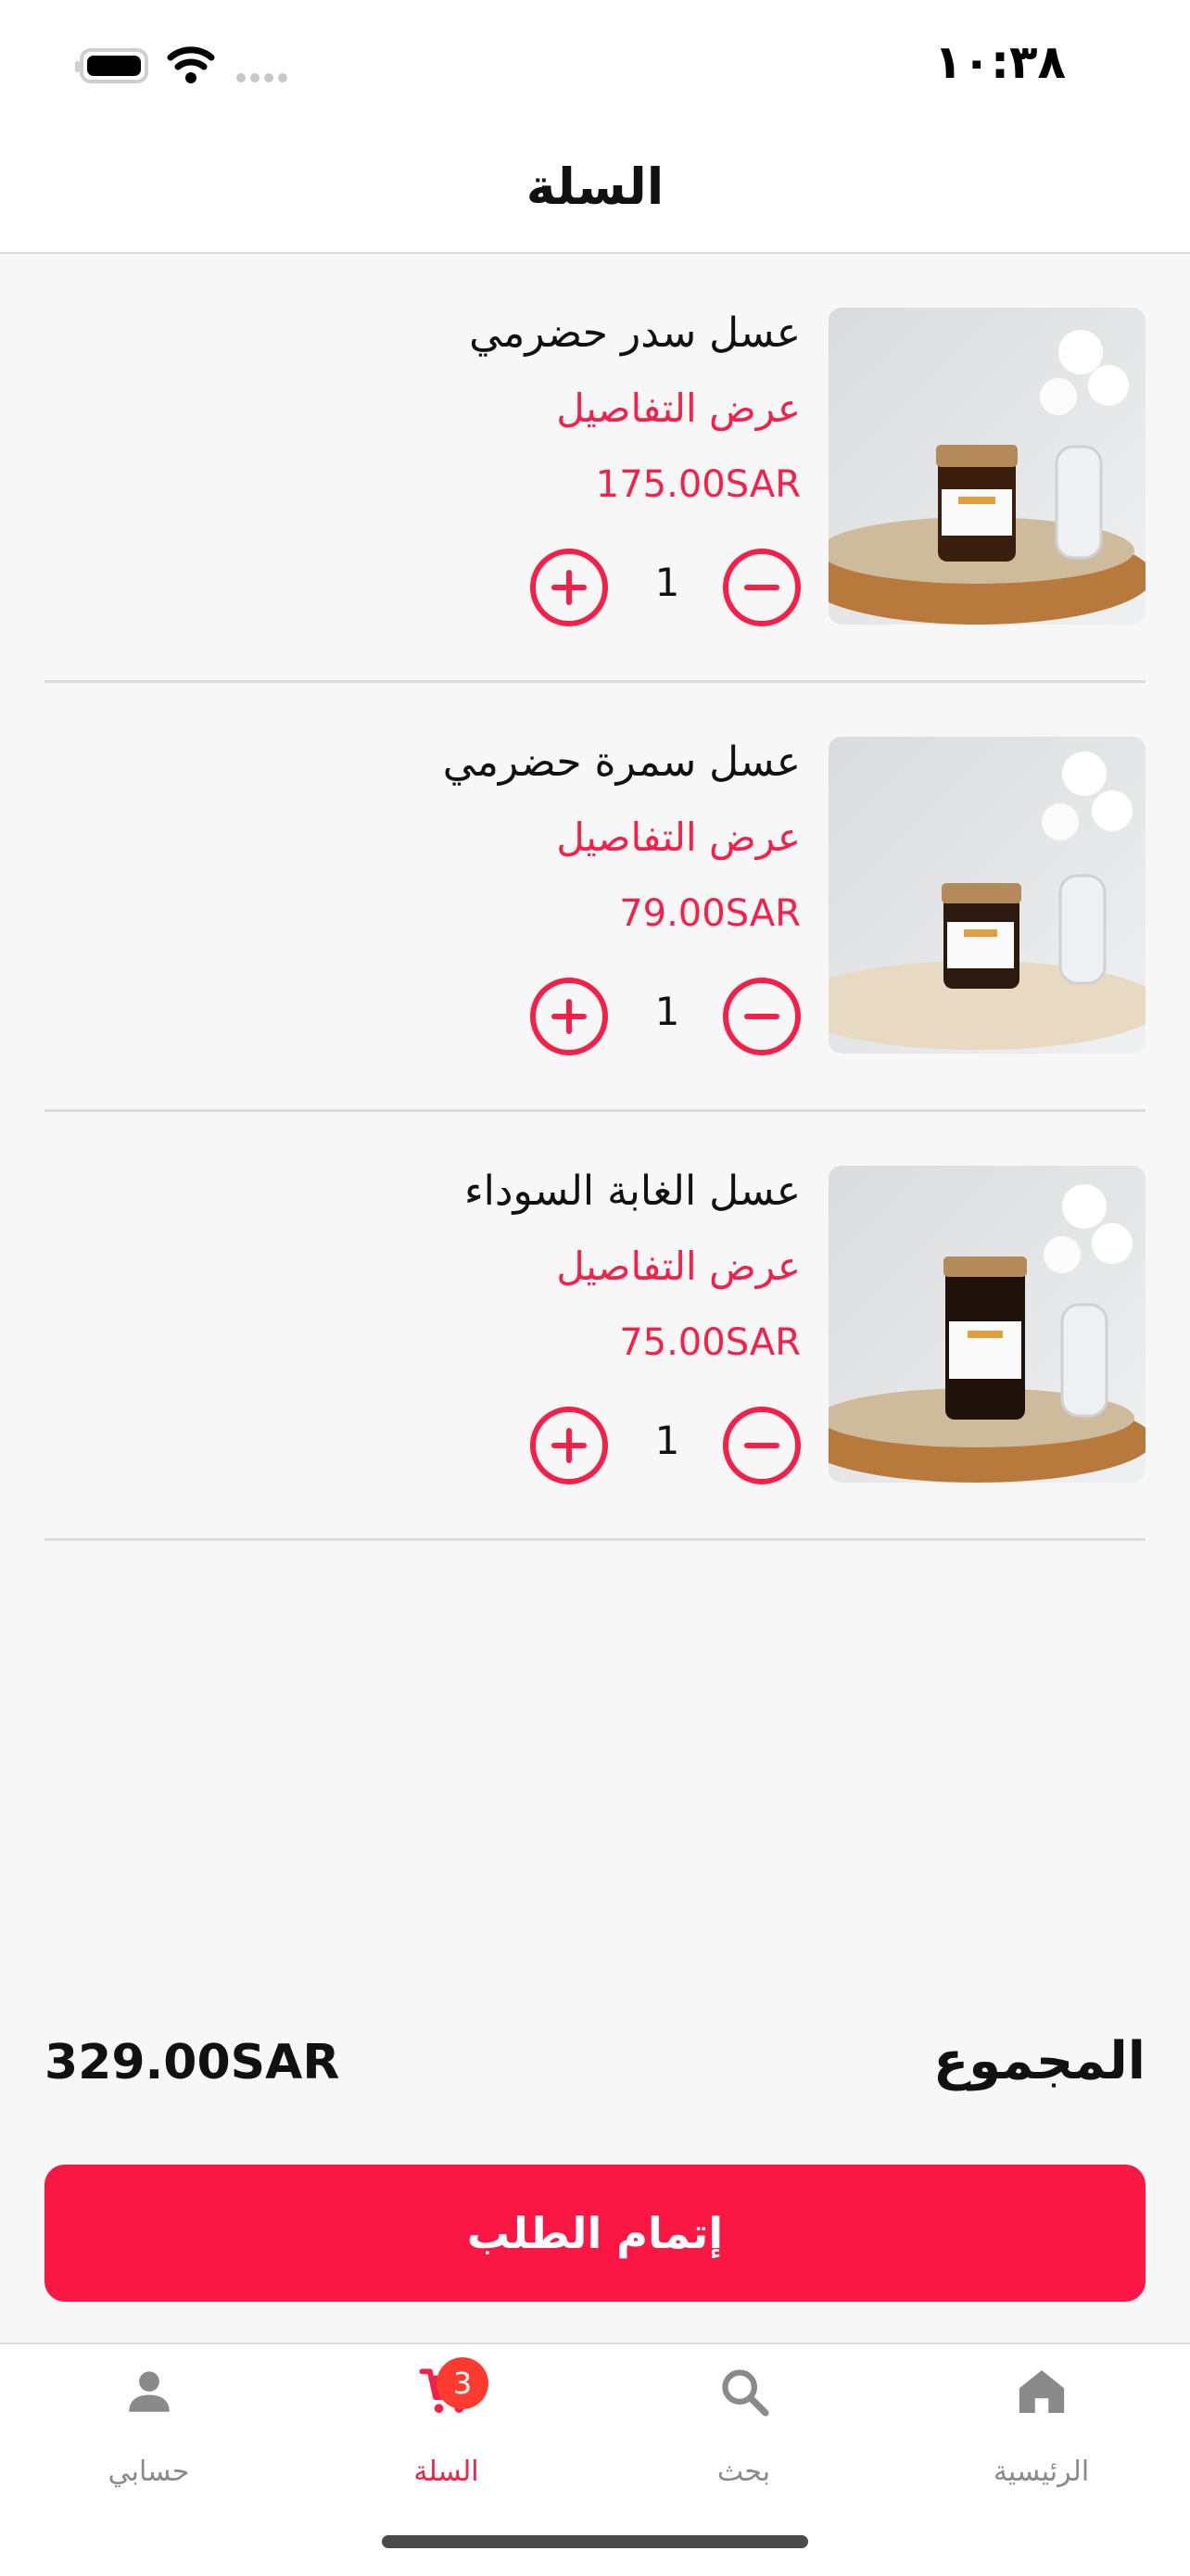 The width and height of the screenshot is (1190, 2576). I want to click on header: السلة, so click(595, 192).